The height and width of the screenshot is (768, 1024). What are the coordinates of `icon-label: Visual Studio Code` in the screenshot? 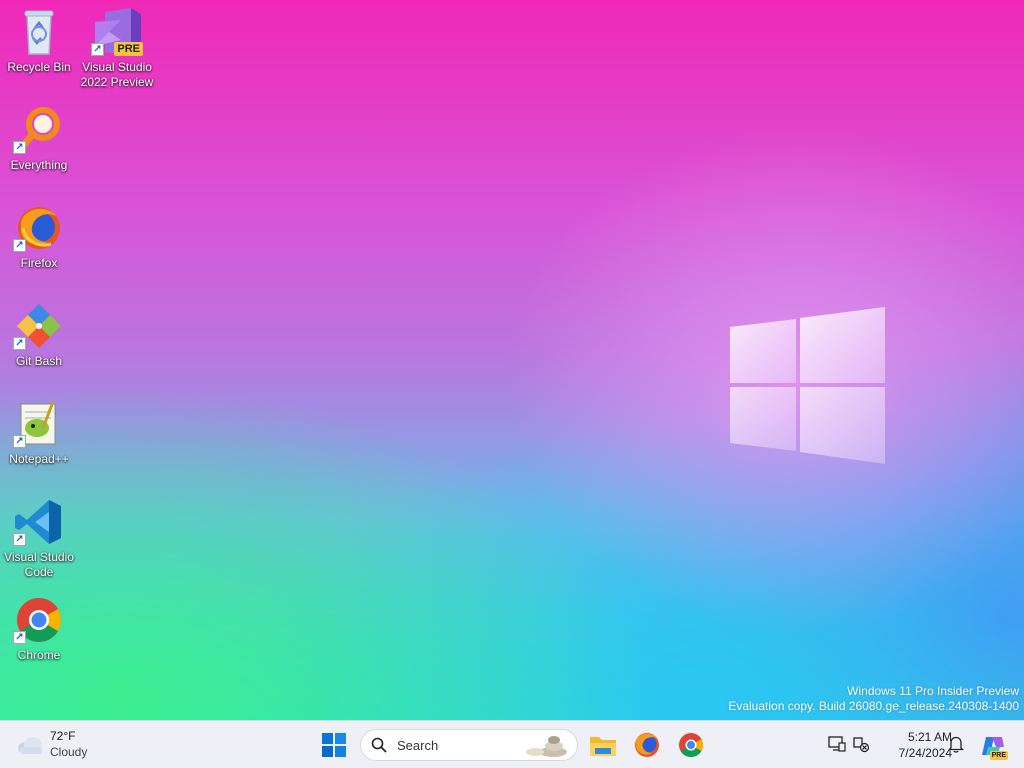 It's located at (39, 565).